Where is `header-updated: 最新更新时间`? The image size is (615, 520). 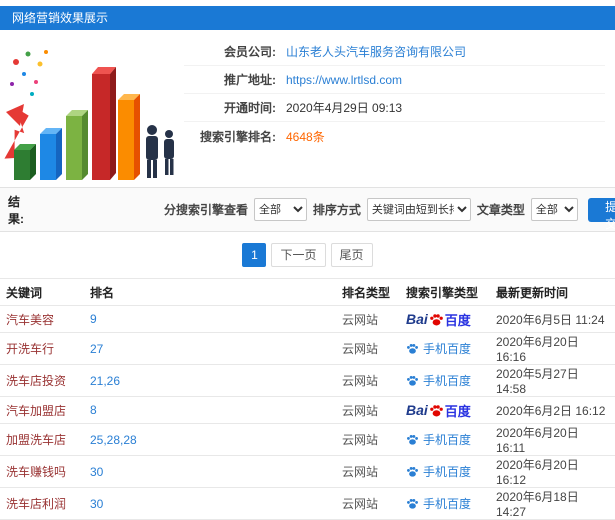
header-updated: 最新更新时间 is located at coordinates (553, 292).